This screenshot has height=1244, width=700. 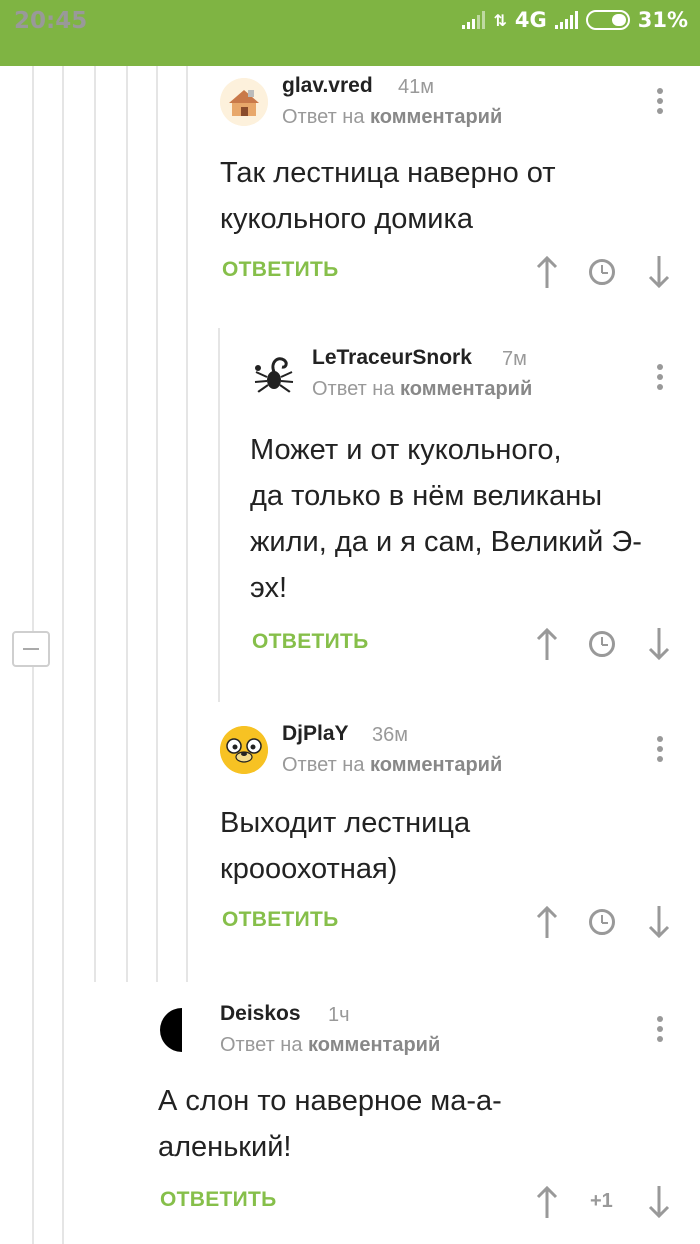 I want to click on status-bar: 20:45 ⇅ 4G 31%, so click(x=350, y=33).